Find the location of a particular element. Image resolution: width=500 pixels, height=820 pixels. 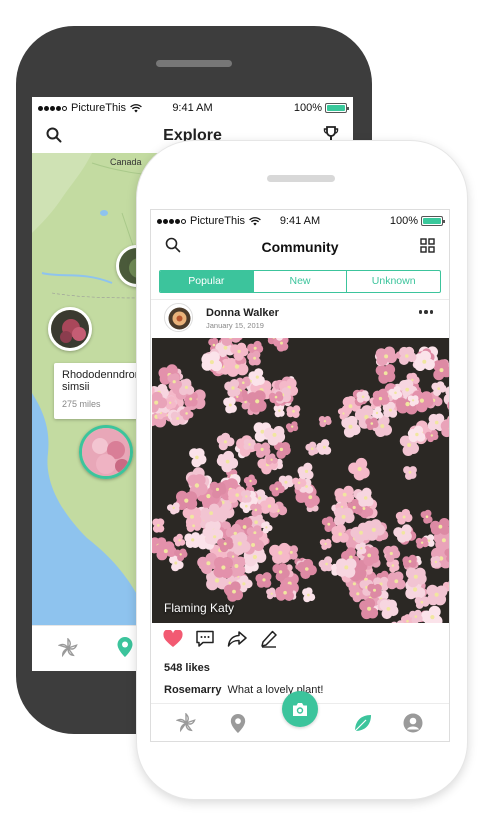

bottom-tab-bar is located at coordinates (300, 716).